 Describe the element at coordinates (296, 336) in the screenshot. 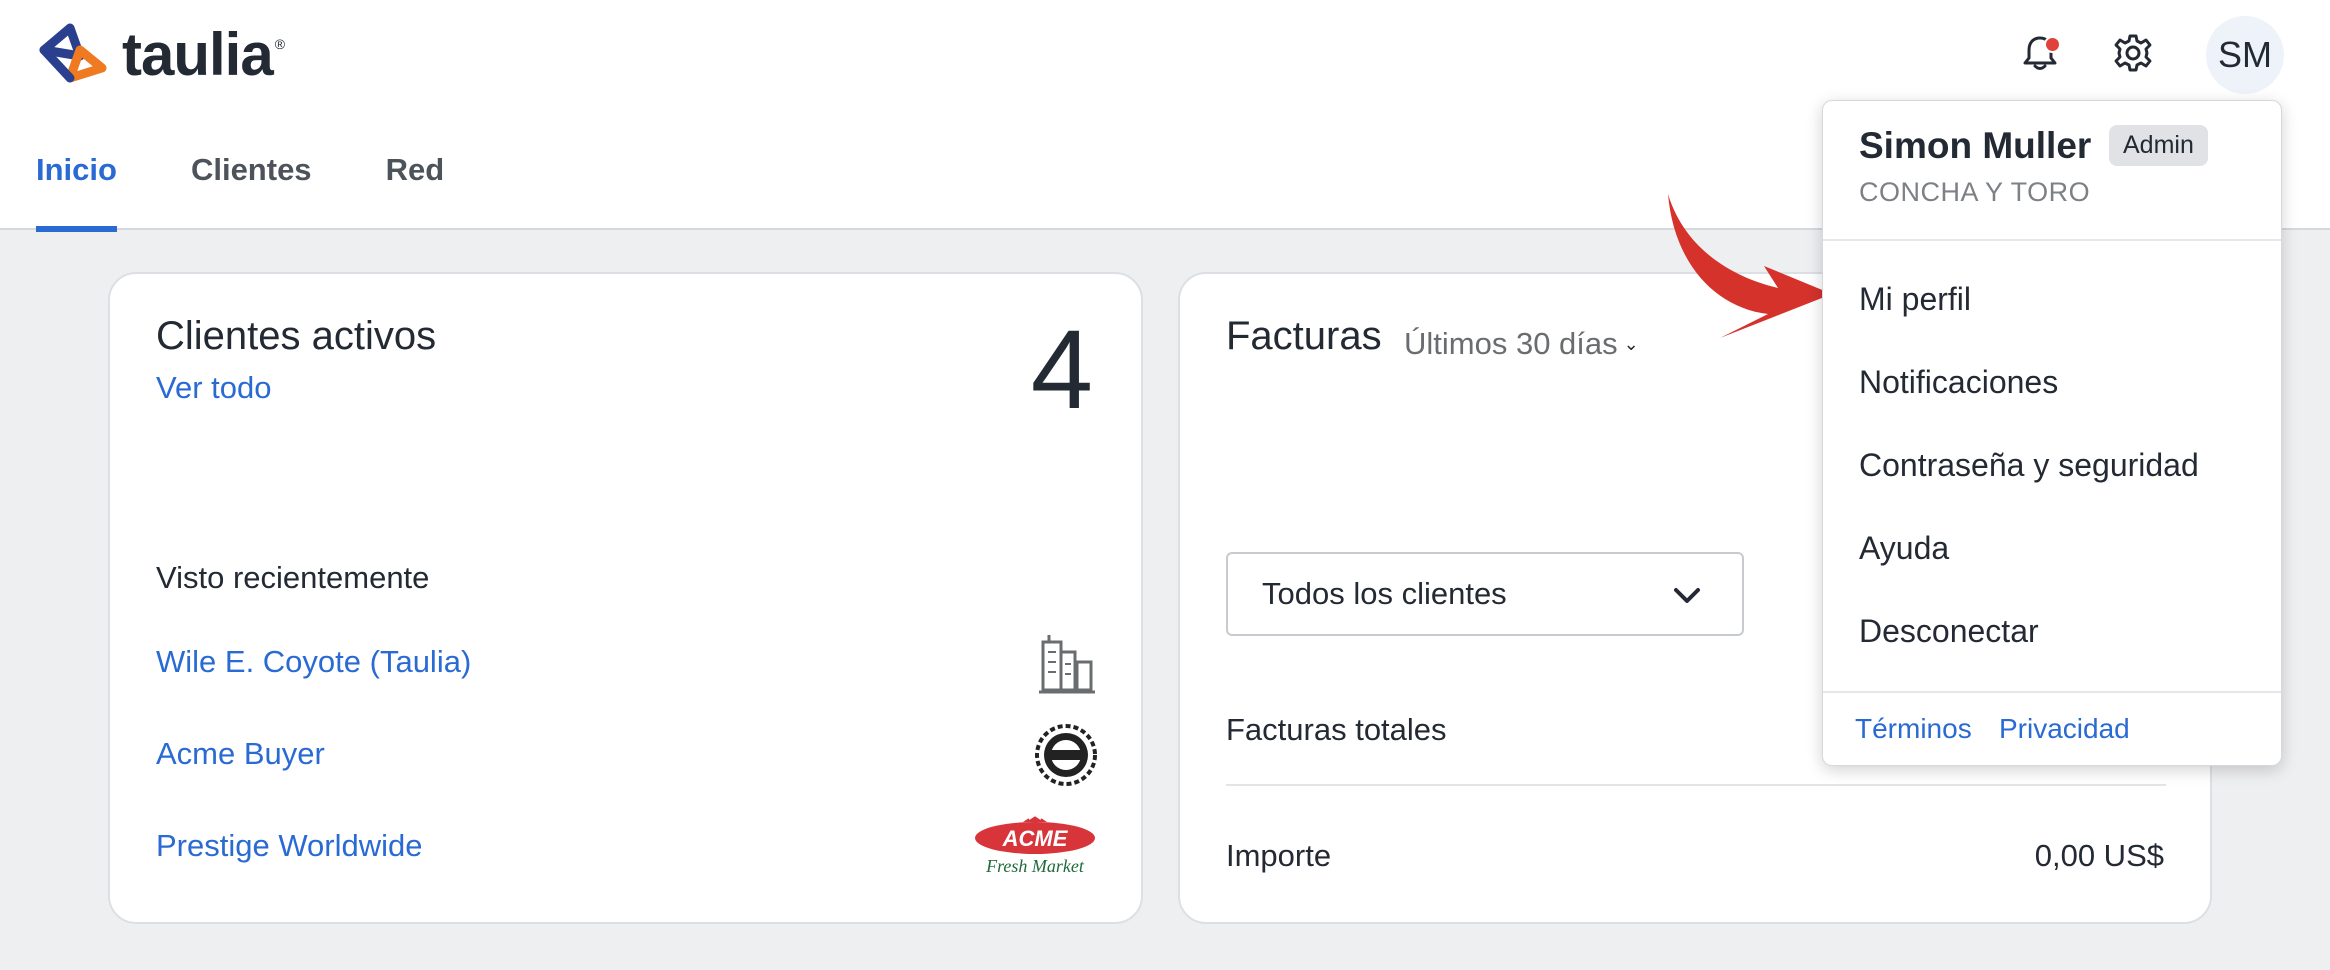

I see `active-clients-title: Clientes activos` at that location.